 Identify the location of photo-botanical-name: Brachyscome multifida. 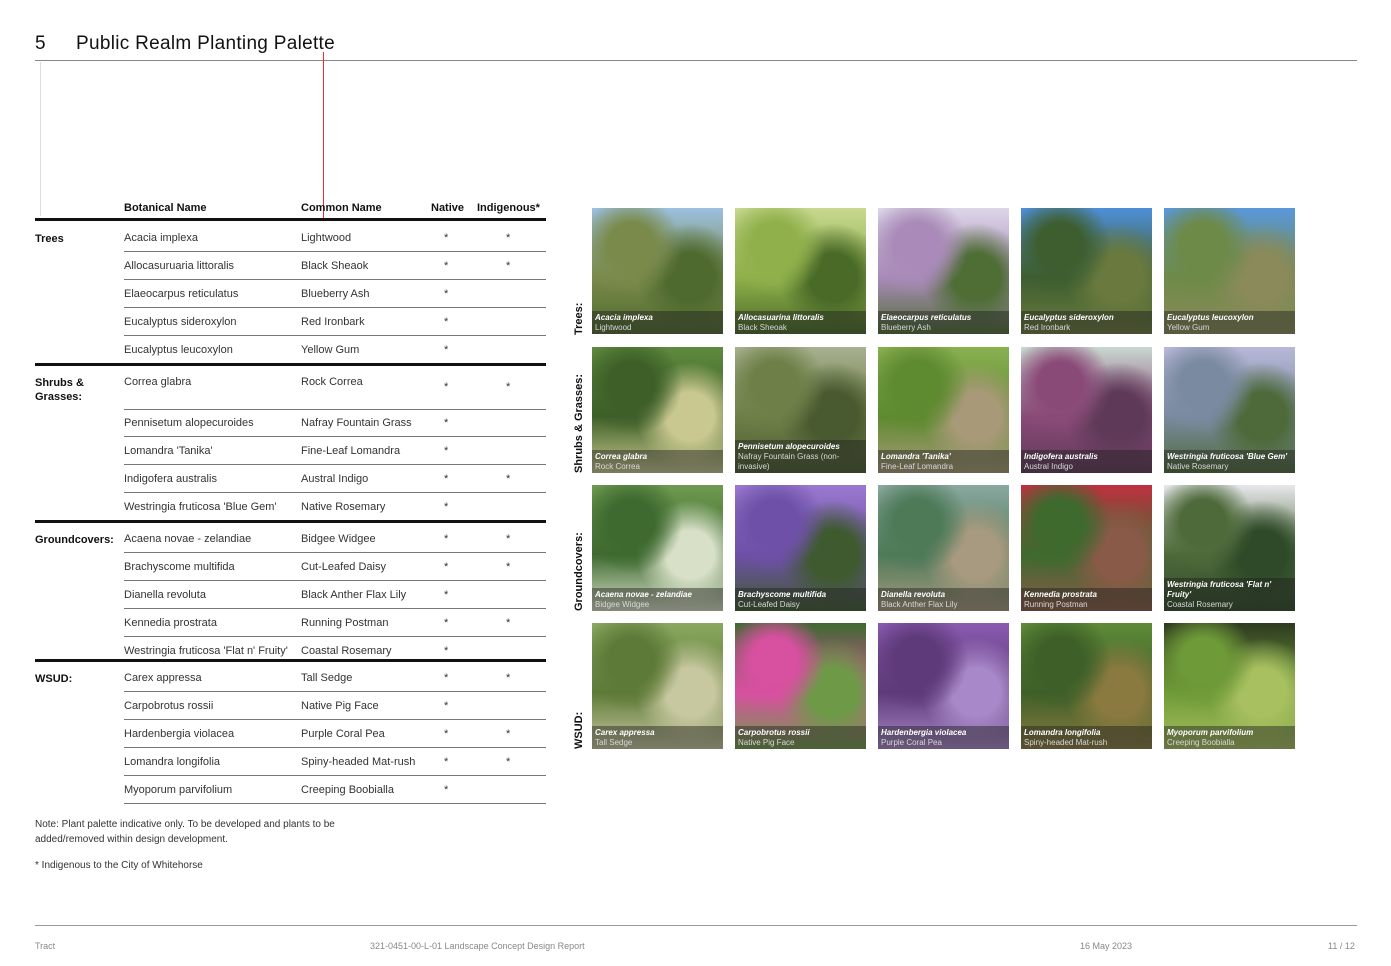
(782, 594).